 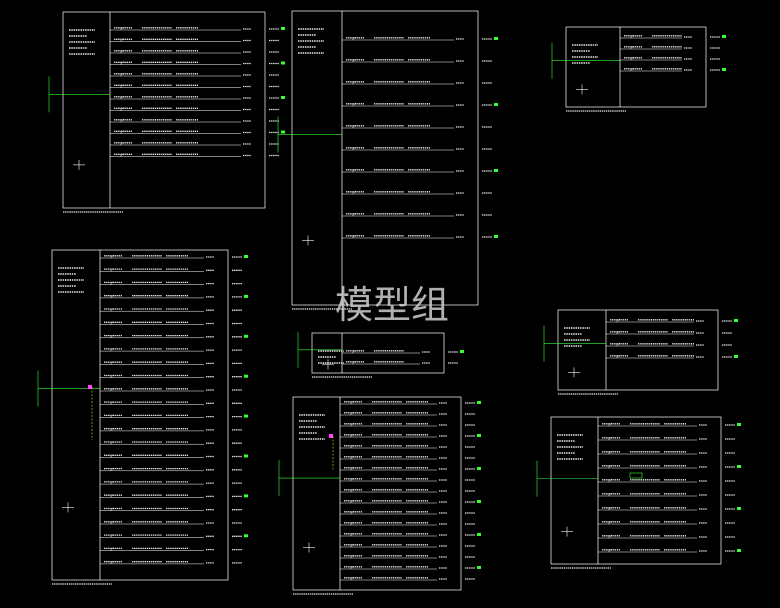 I want to click on watermark-text: 模型组, so click(x=392, y=305).